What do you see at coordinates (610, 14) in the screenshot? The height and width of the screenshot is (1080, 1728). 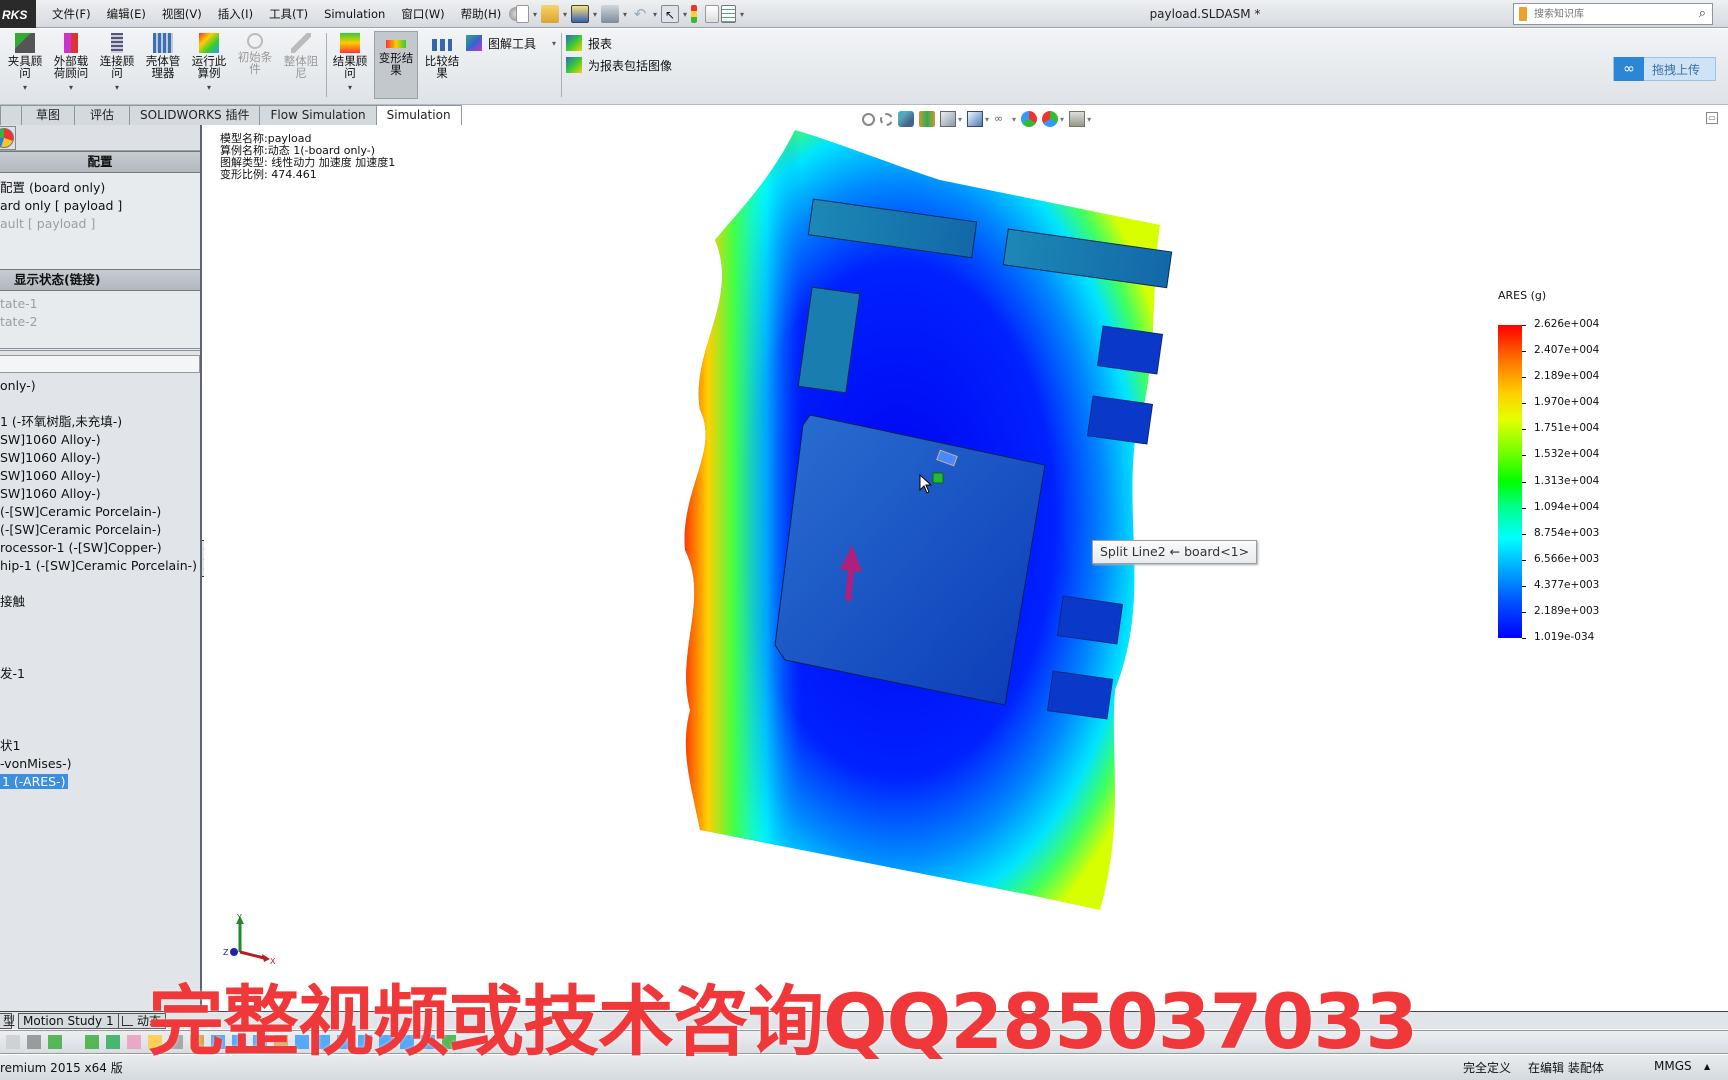 I see `print-icon` at bounding box center [610, 14].